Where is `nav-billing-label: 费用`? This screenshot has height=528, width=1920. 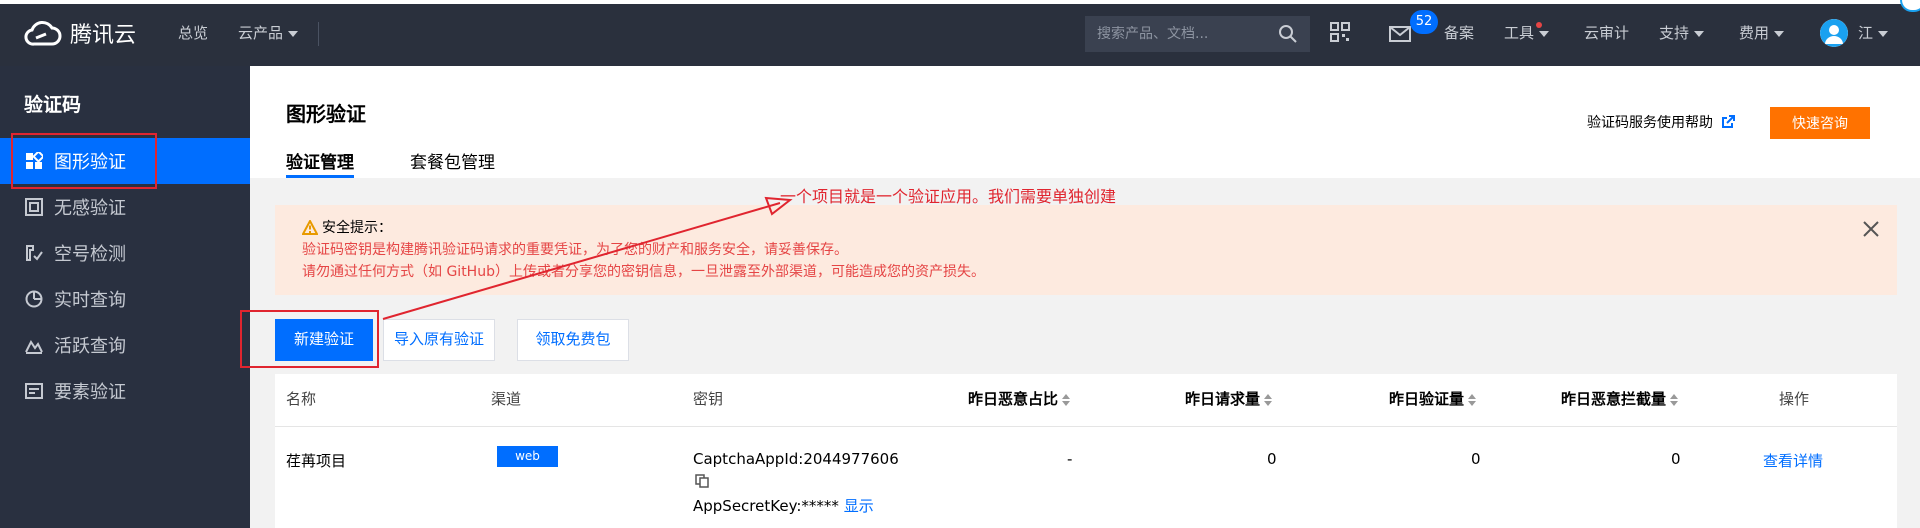
nav-billing-label: 费用 is located at coordinates (1754, 33).